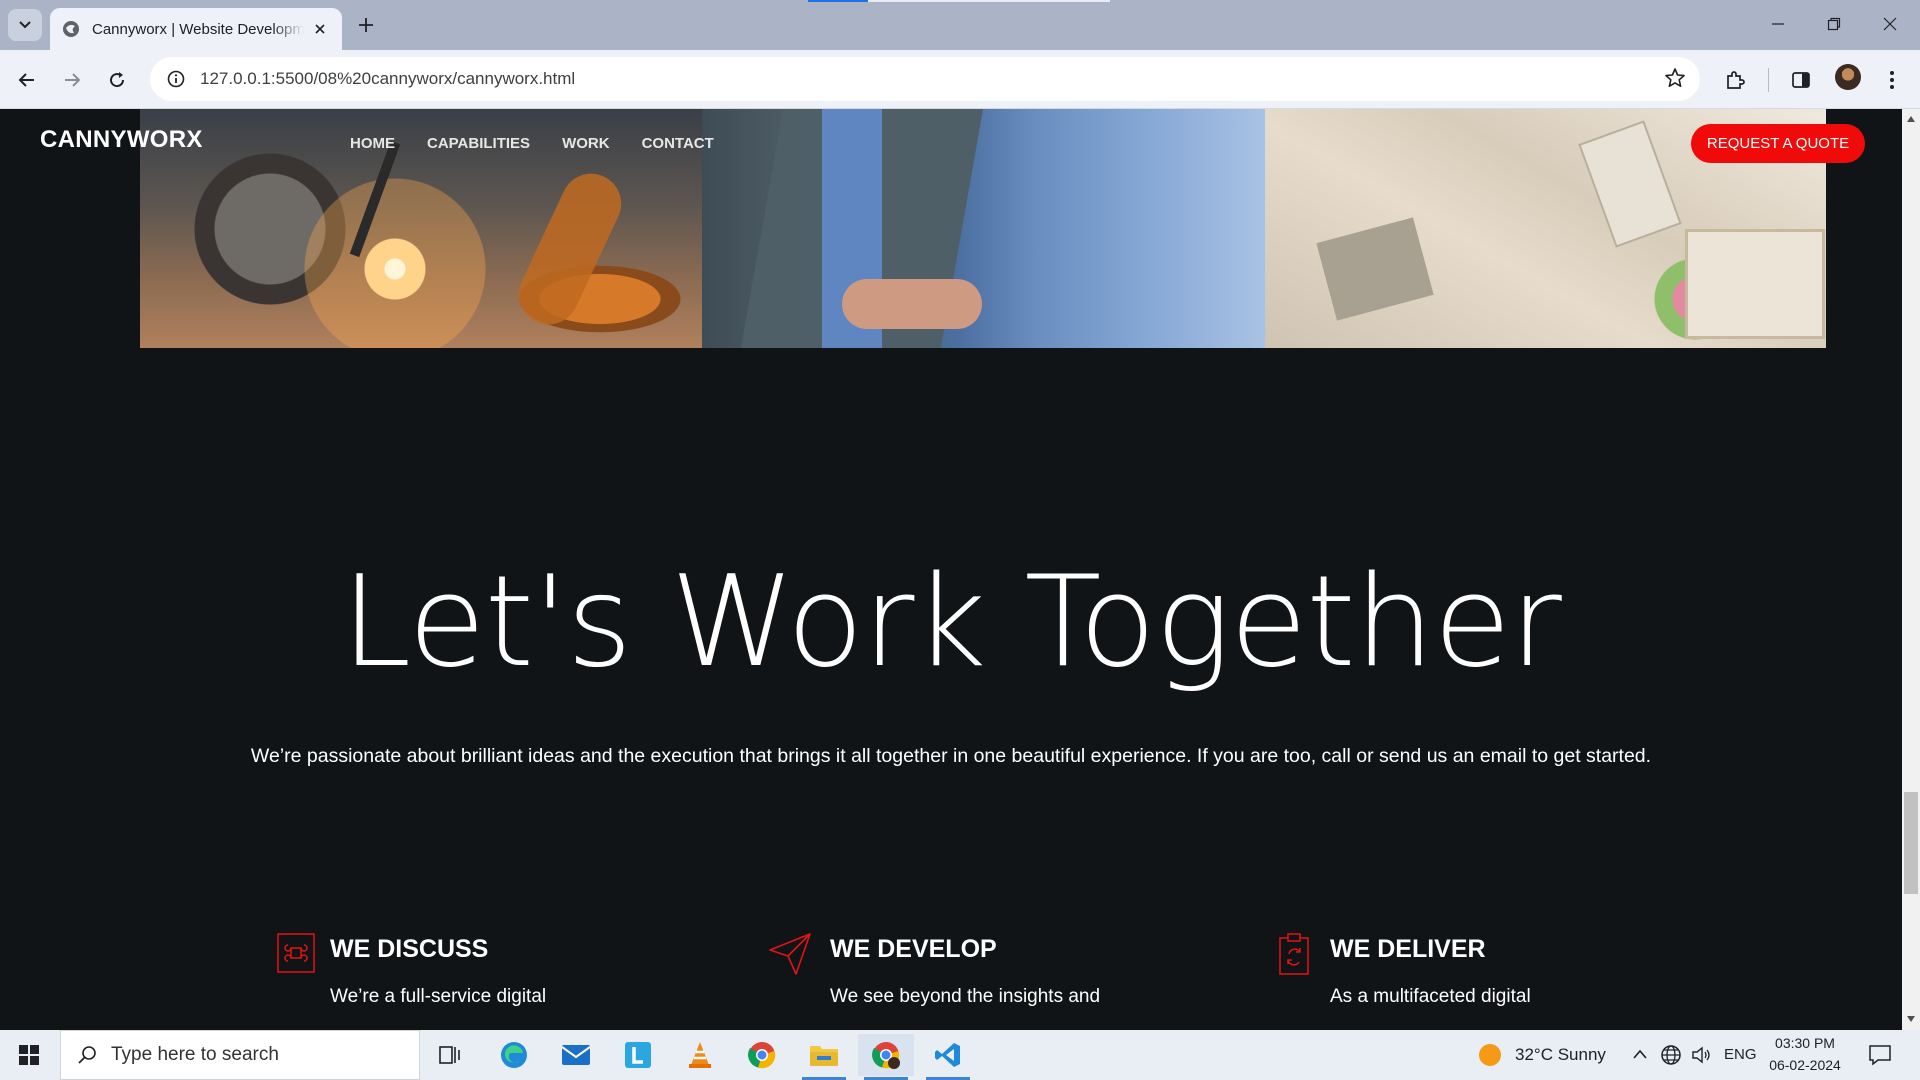 Image resolution: width=1920 pixels, height=1080 pixels. What do you see at coordinates (1768, 80) in the screenshot?
I see `toolbar-separator` at bounding box center [1768, 80].